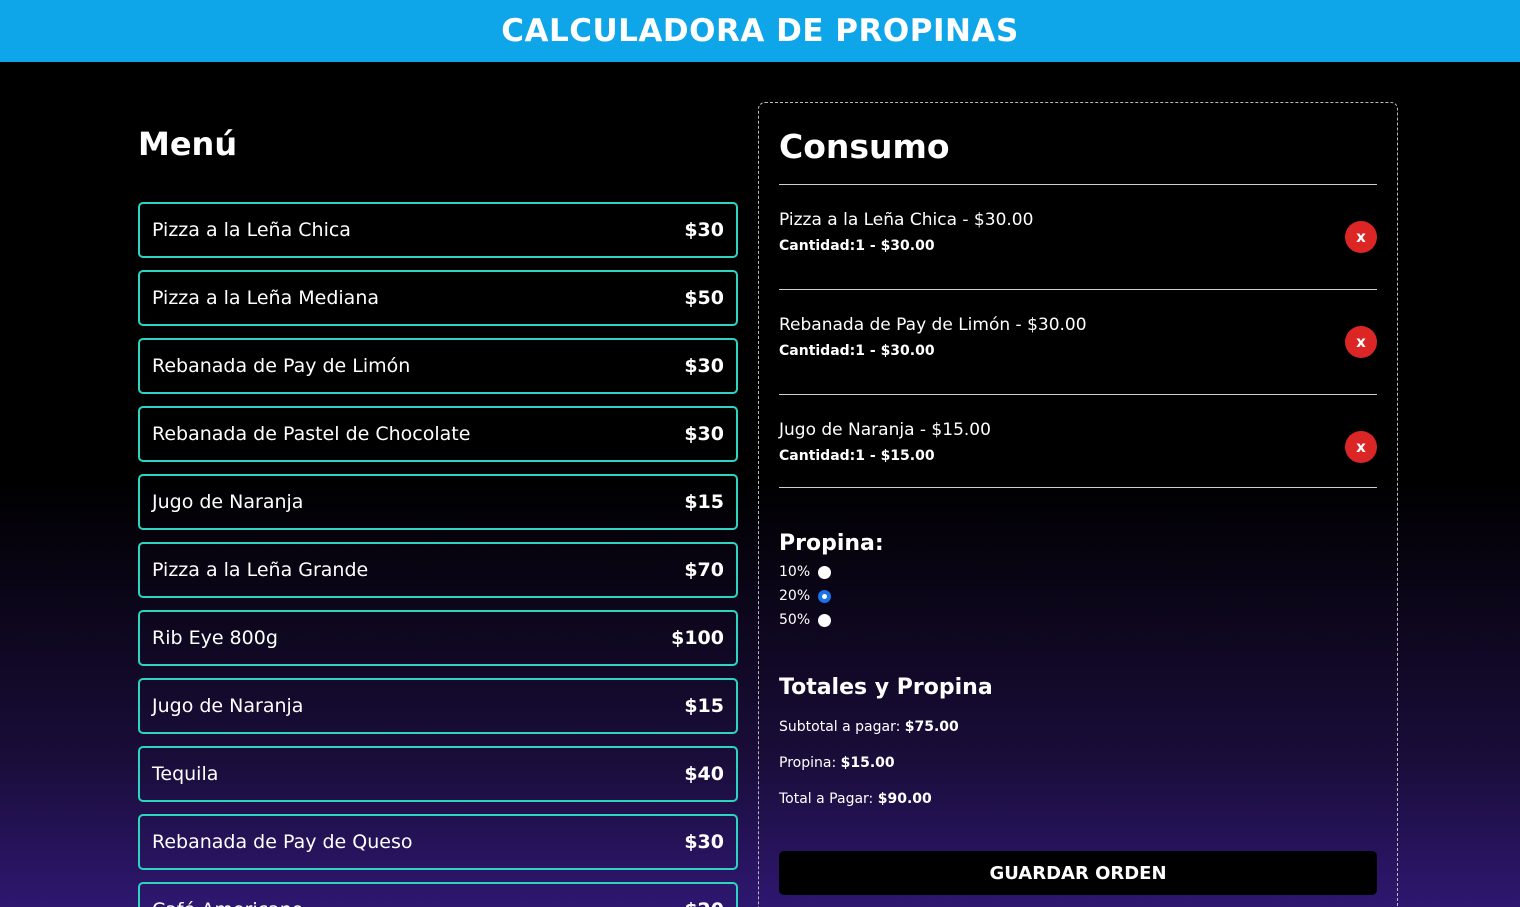 The image size is (1520, 907). I want to click on menu-item-name: Pizza a la Leña Chica, so click(251, 230).